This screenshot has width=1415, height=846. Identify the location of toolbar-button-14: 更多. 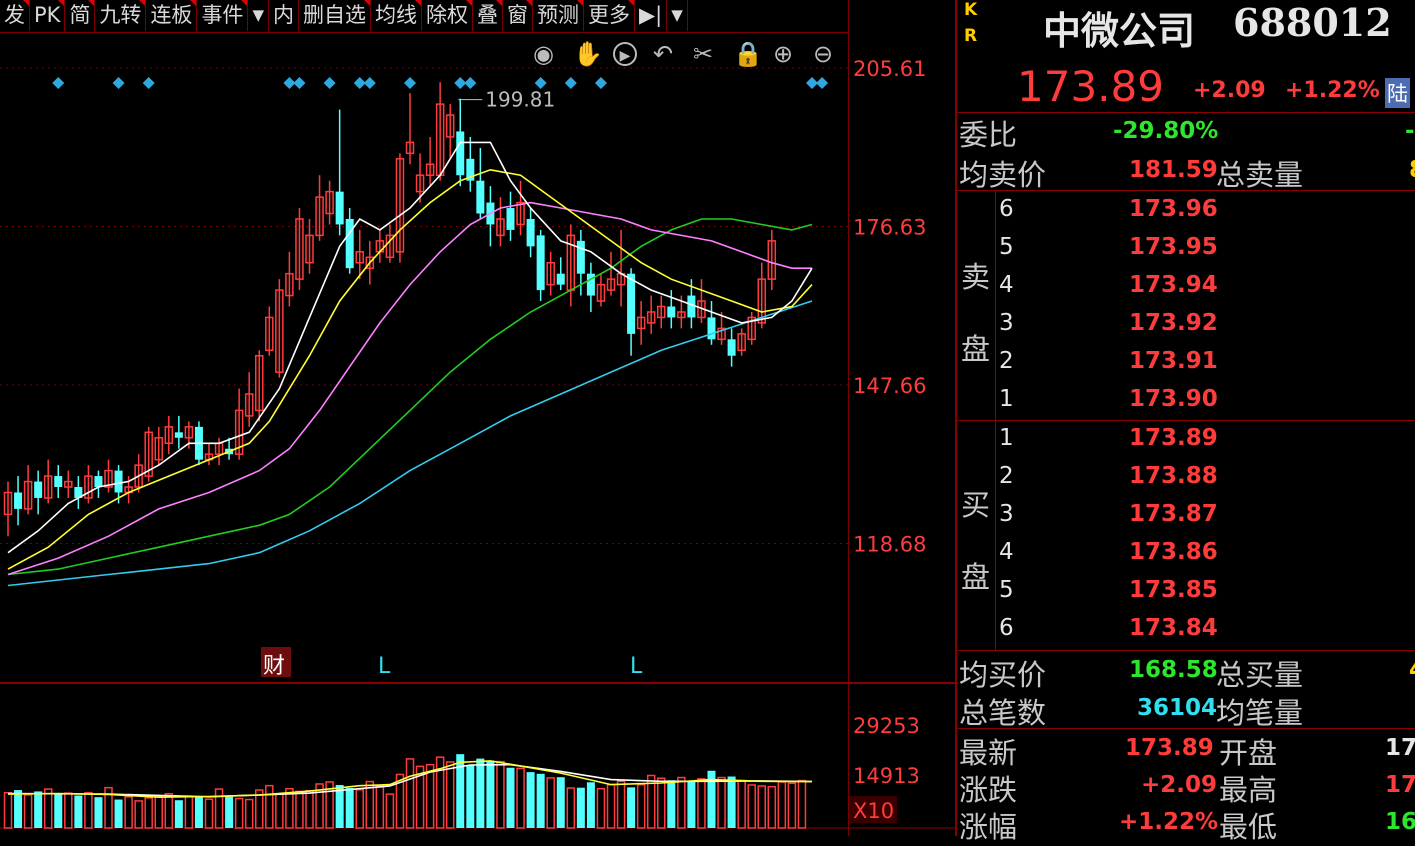
(609, 15).